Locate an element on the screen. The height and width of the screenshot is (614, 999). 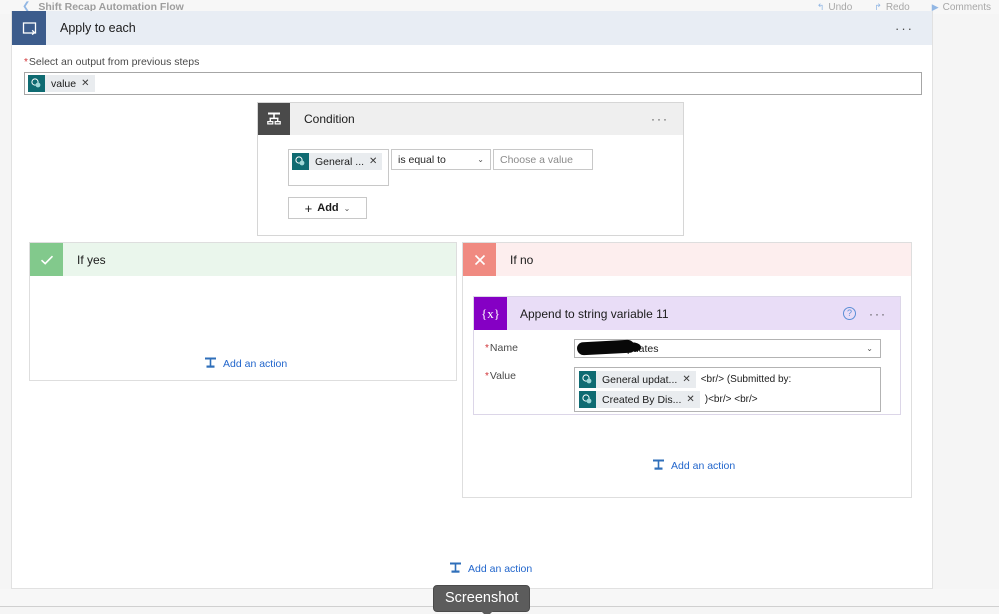
if-yes-add-action: Add an action is located at coordinates (245, 364).